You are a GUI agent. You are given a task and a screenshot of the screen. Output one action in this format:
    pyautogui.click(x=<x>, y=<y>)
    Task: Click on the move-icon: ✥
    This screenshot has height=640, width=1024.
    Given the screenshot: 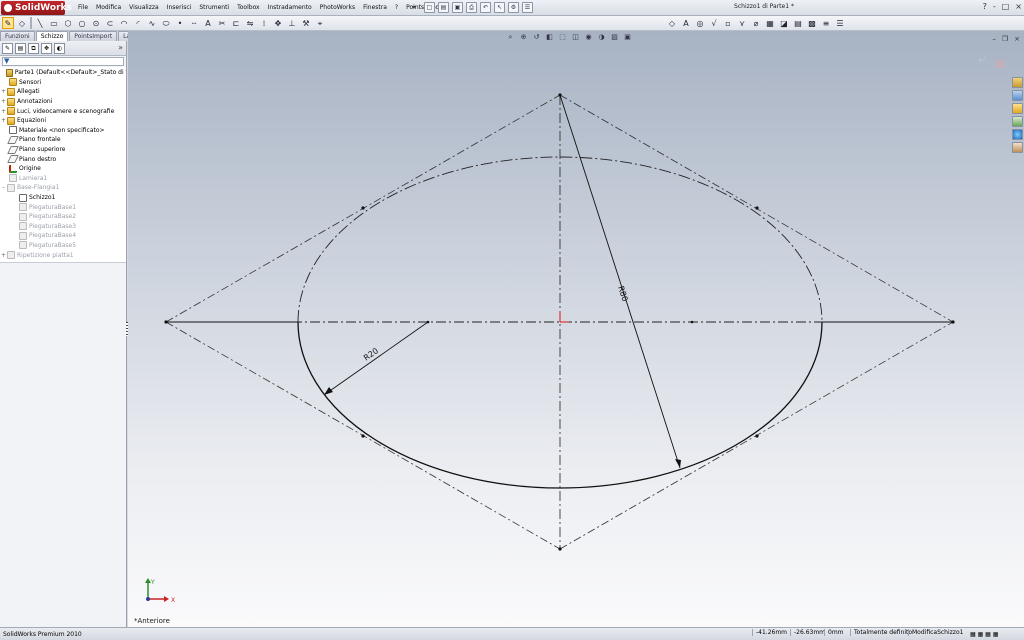 What is the action you would take?
    pyautogui.click(x=278, y=23)
    